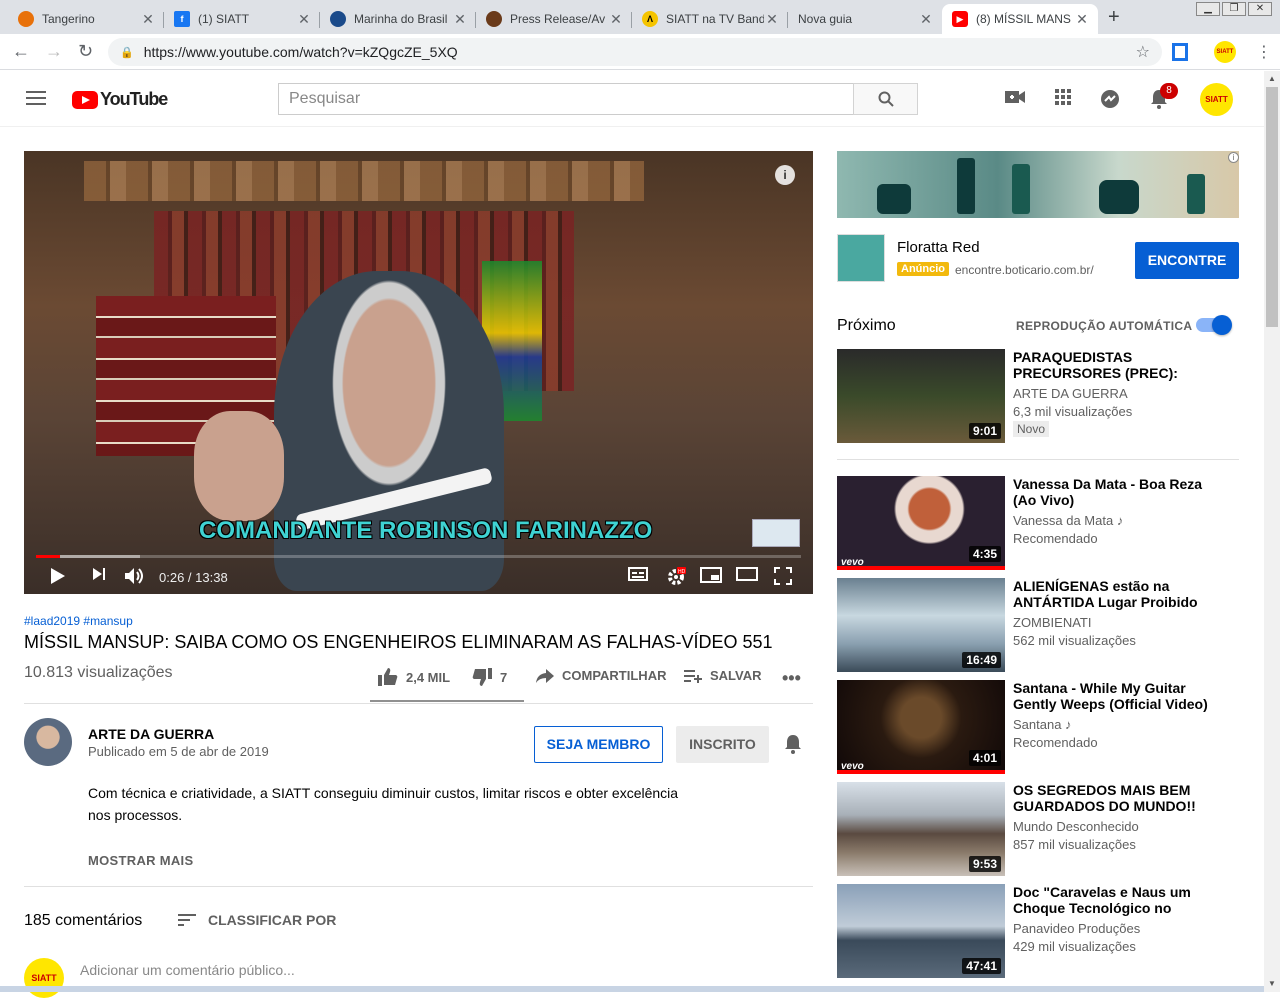 This screenshot has height=998, width=1280. Describe the element at coordinates (1020, 19) in the screenshot. I see `browser-tab-active: ▶ (8) MÍSSIL MANS ✕` at that location.